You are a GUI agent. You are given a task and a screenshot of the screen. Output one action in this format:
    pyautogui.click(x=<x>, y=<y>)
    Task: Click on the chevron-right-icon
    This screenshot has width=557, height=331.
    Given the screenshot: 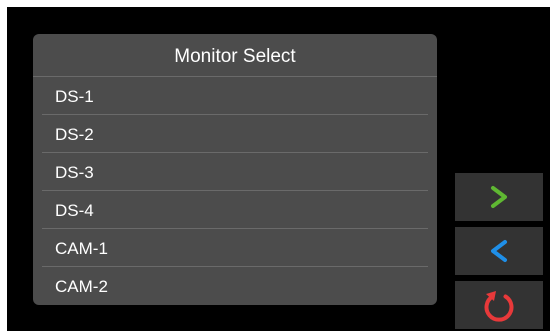 What is the action you would take?
    pyautogui.click(x=499, y=197)
    